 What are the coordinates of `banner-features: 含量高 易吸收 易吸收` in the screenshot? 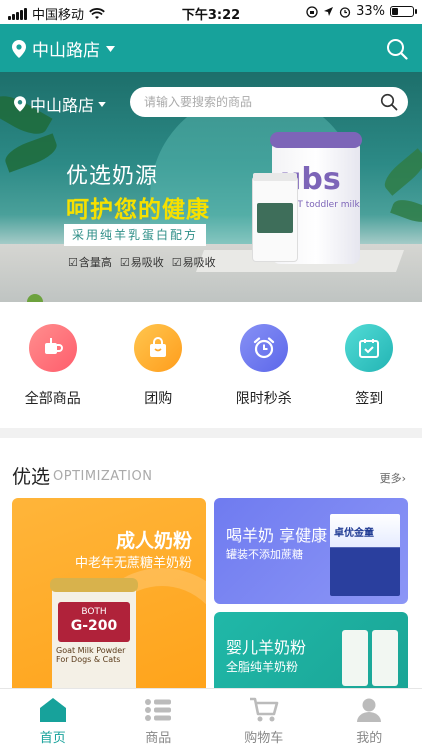 It's located at (142, 262).